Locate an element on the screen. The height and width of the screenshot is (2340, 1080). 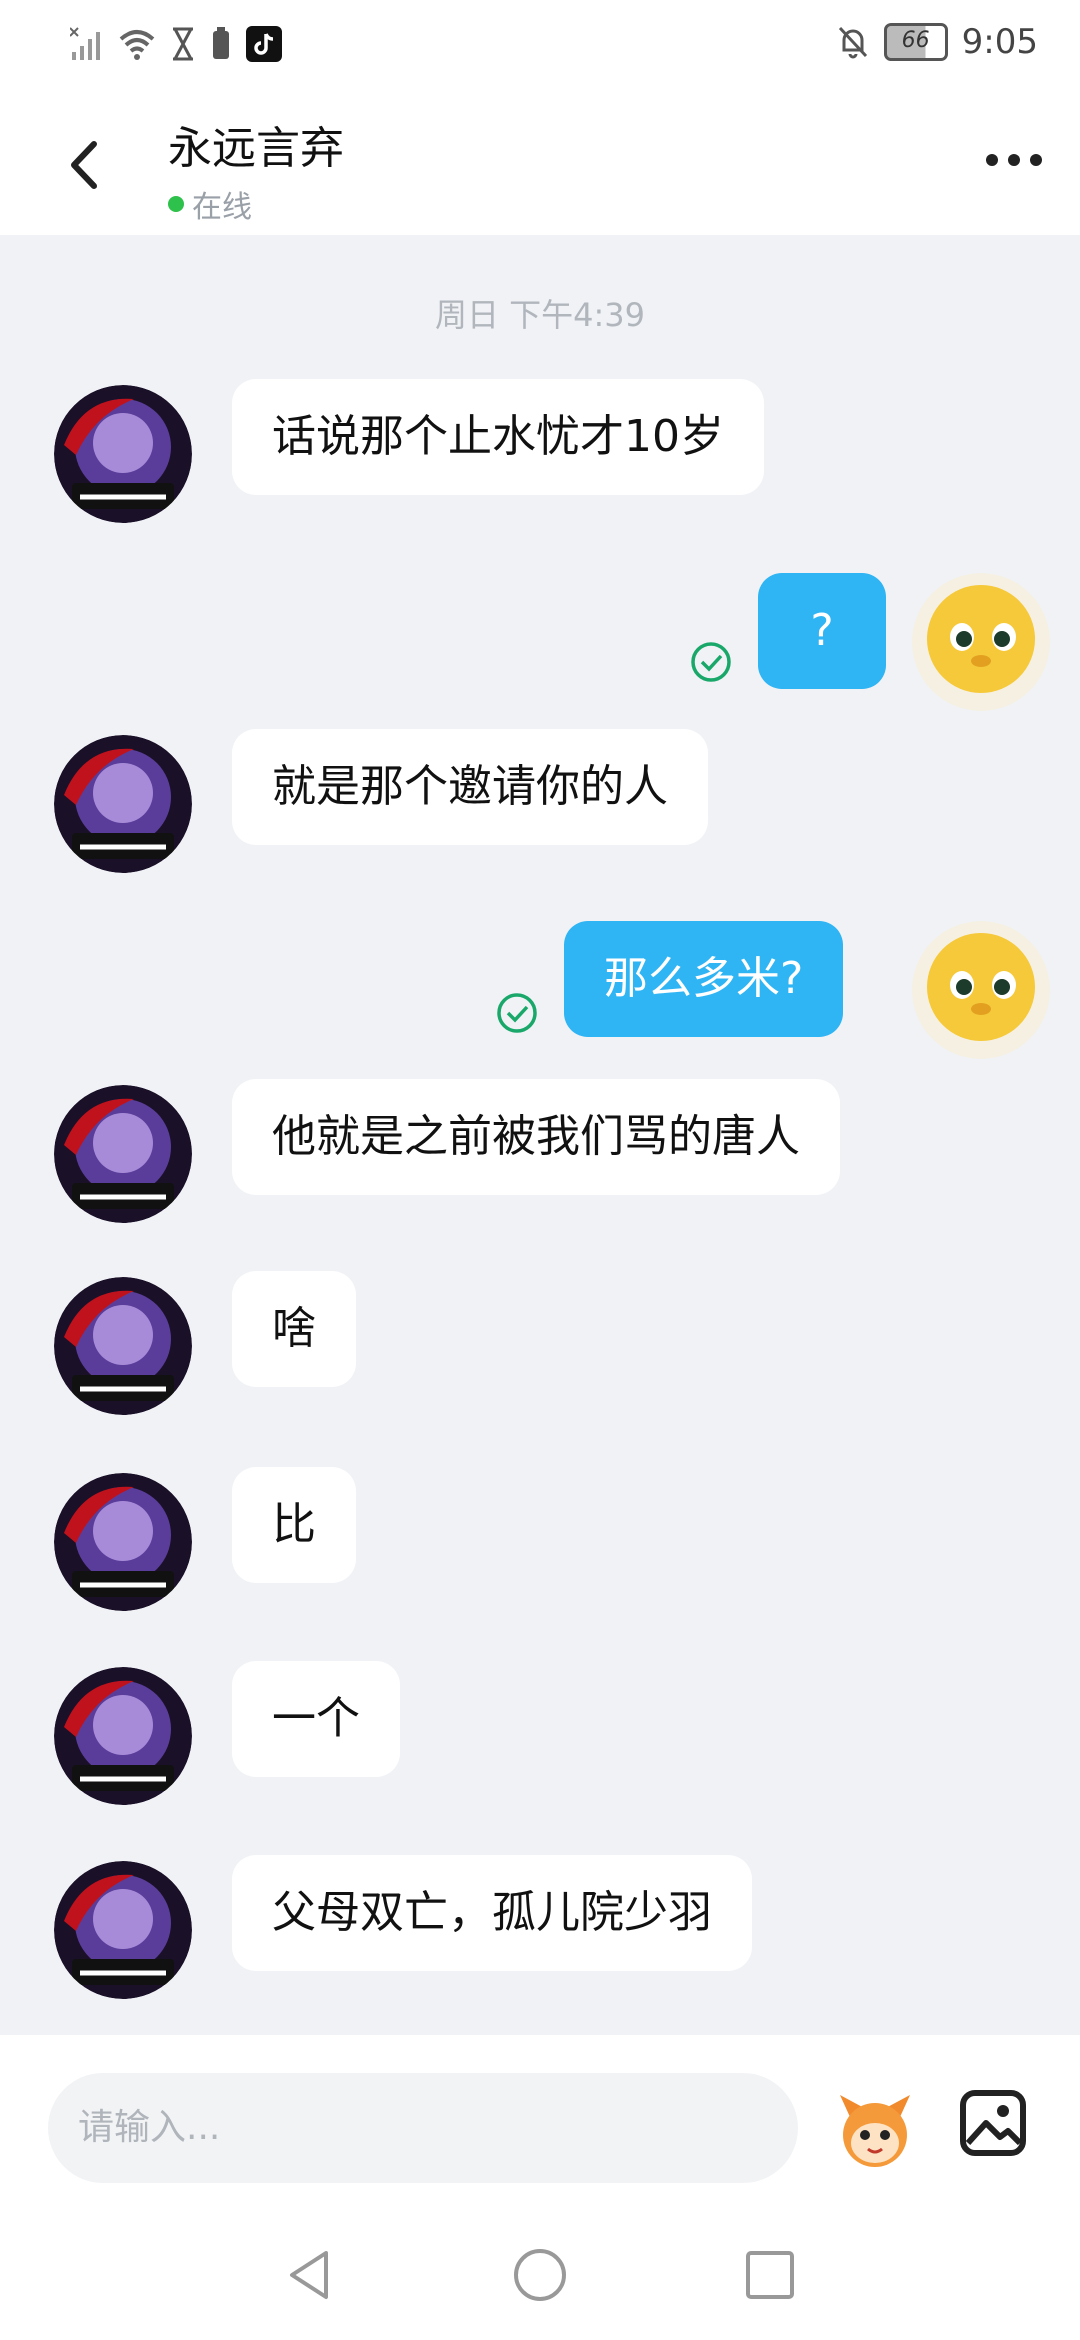
contact-name: 永远言弃 is located at coordinates (256, 148).